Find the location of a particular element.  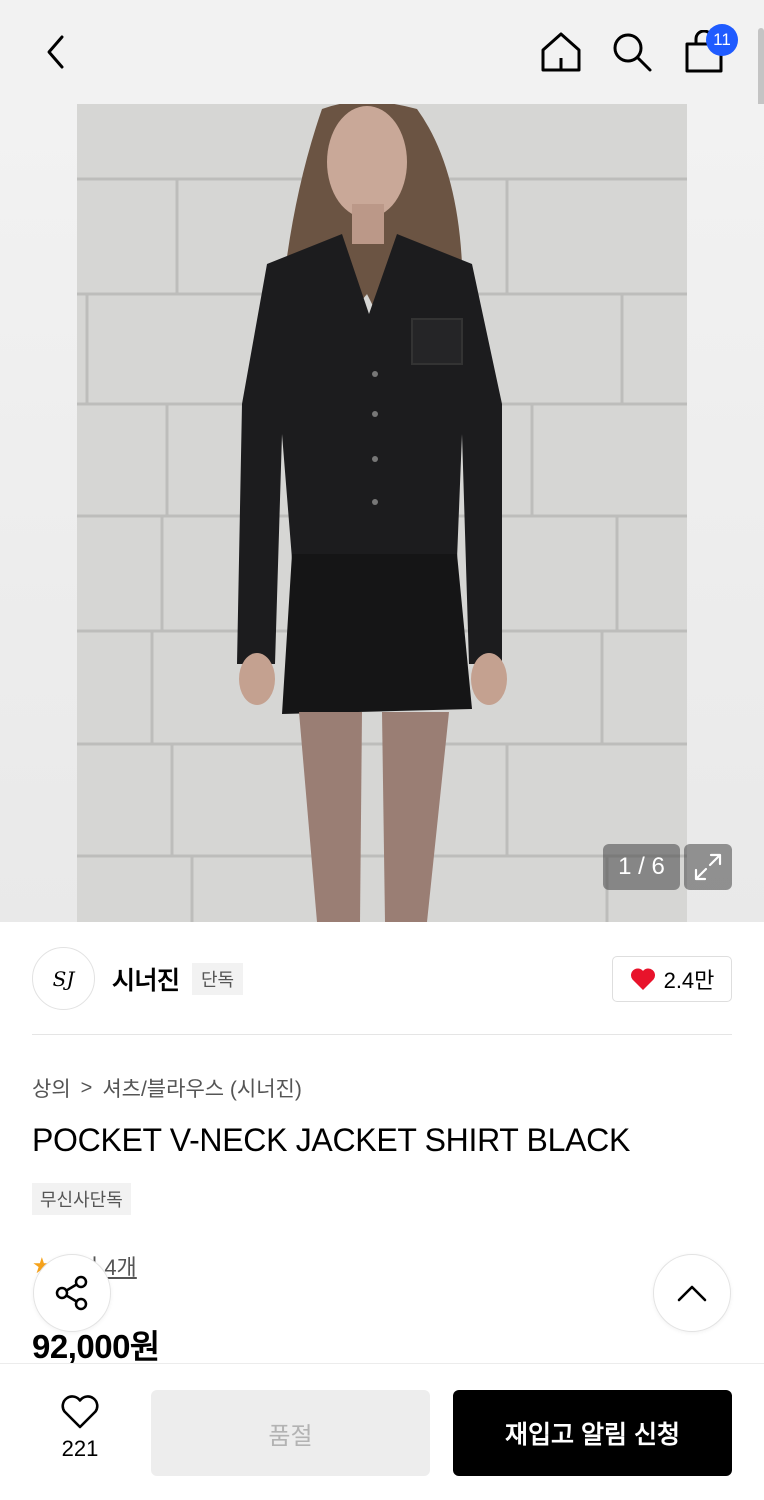

brand-like-button: 2.4만 is located at coordinates (672, 979).